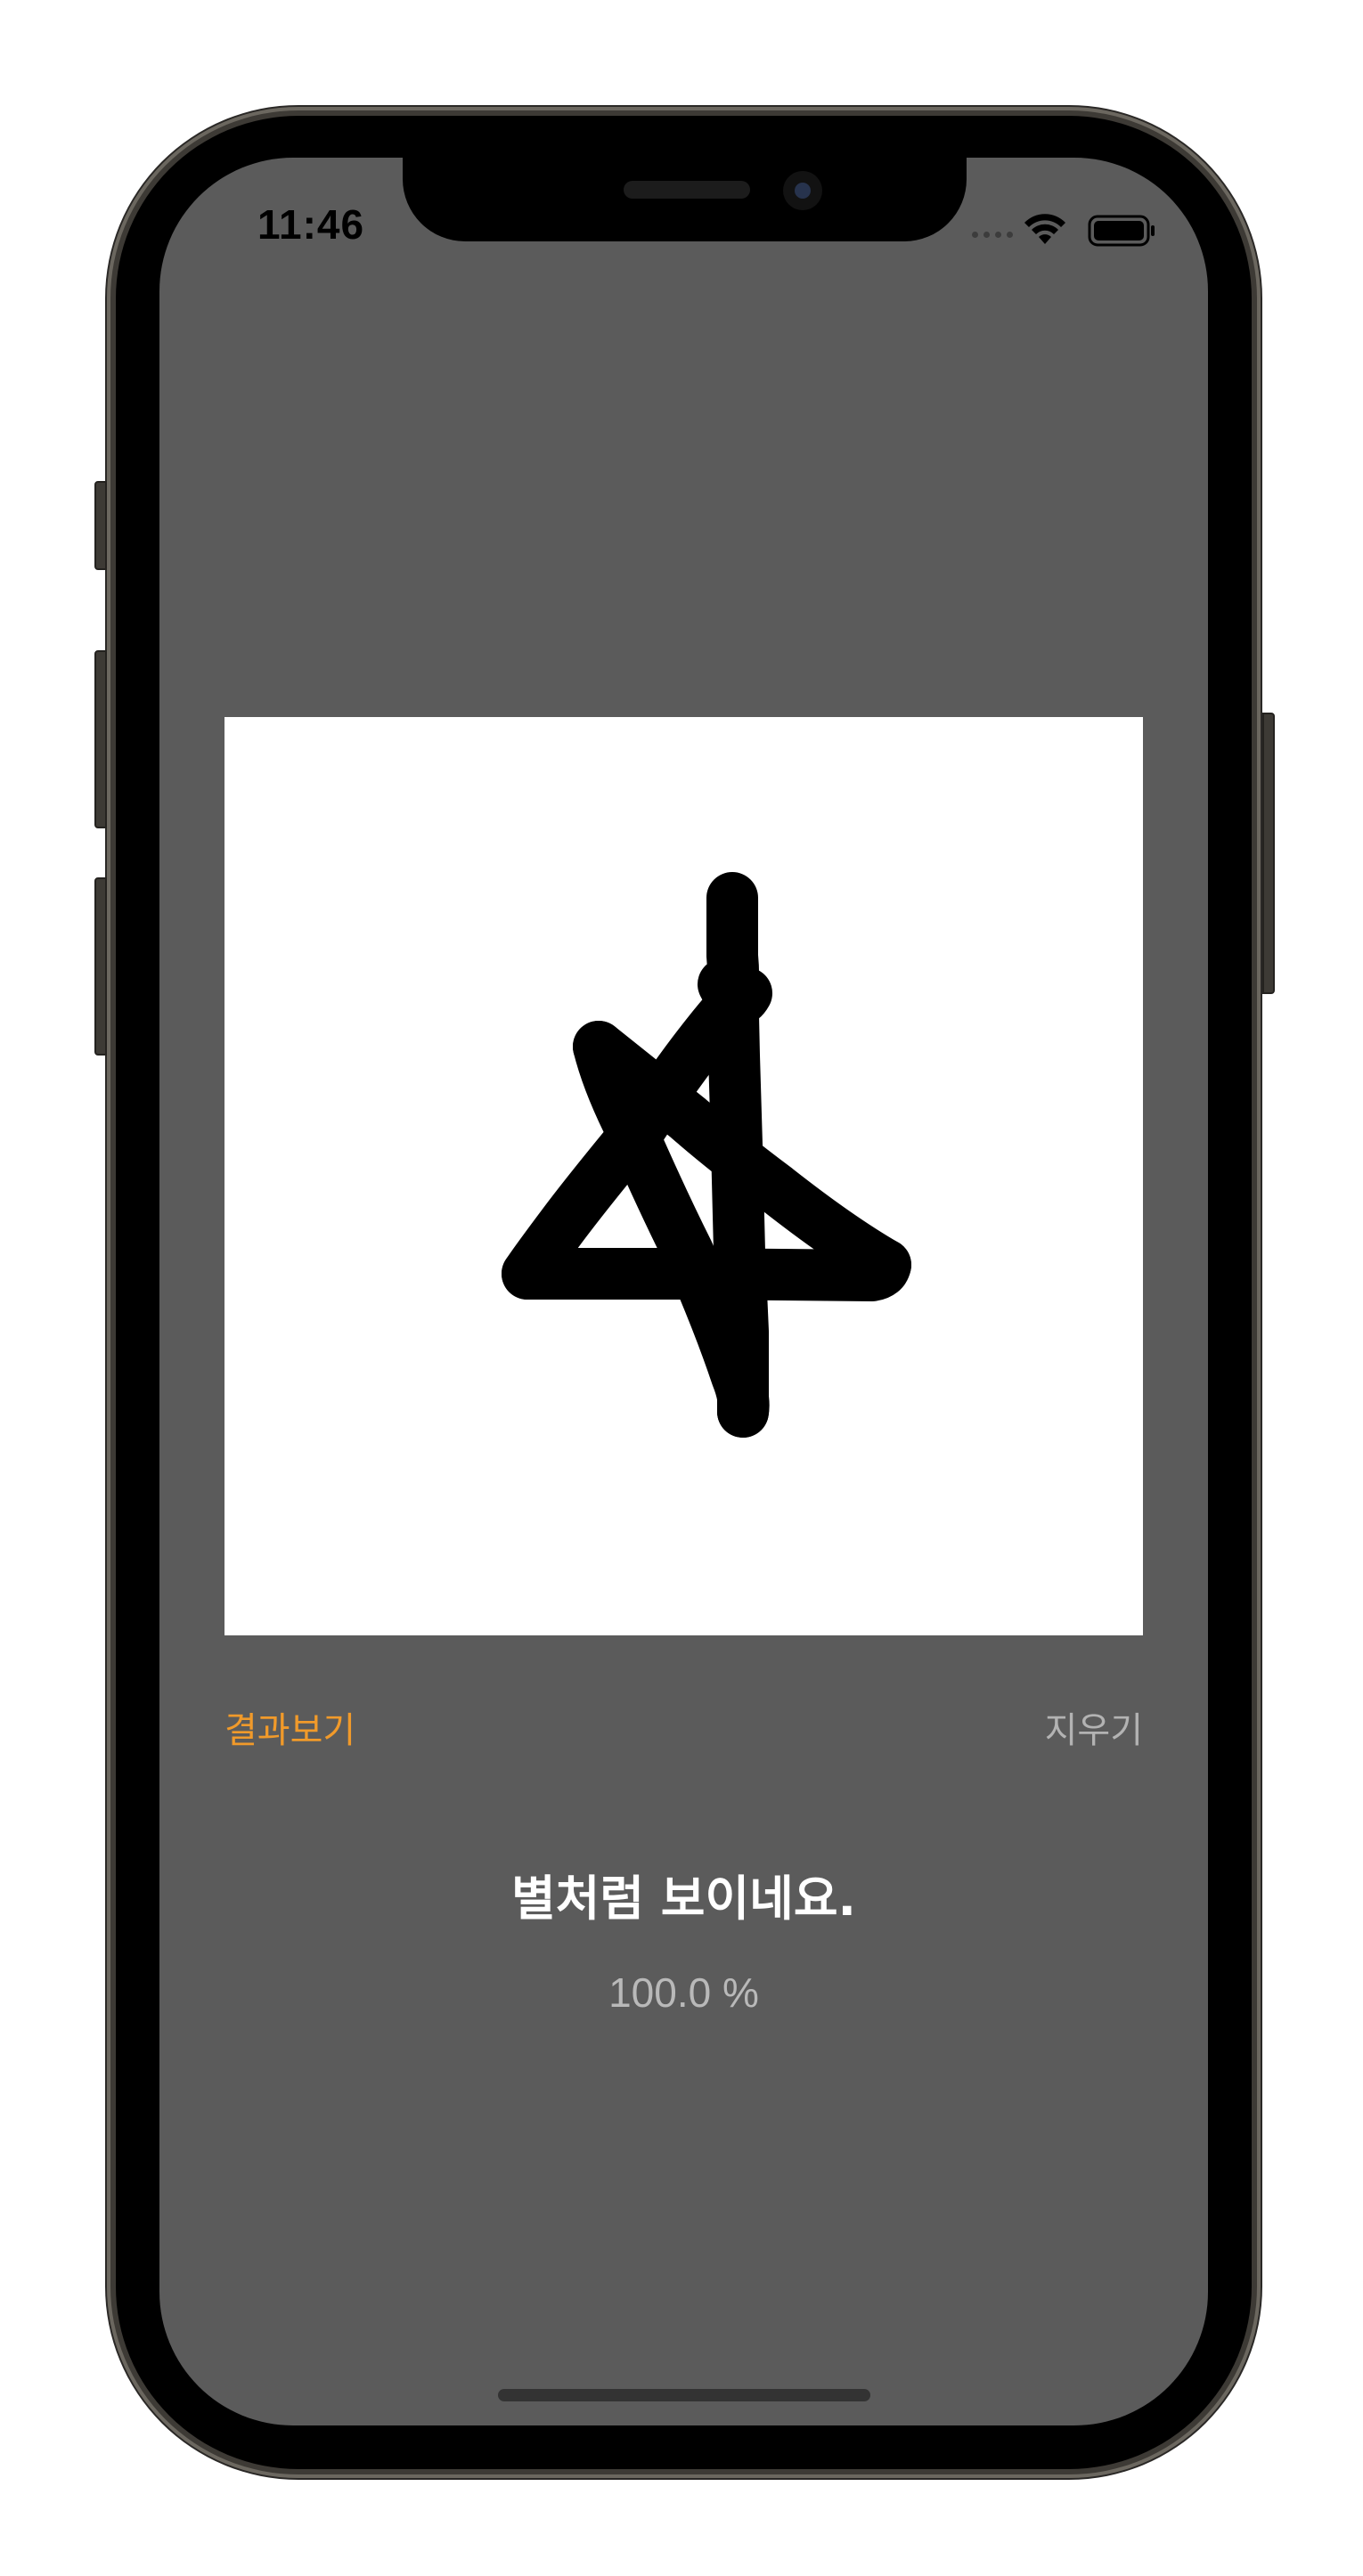  What do you see at coordinates (1094, 1727) in the screenshot?
I see `clear-button: 지우기` at bounding box center [1094, 1727].